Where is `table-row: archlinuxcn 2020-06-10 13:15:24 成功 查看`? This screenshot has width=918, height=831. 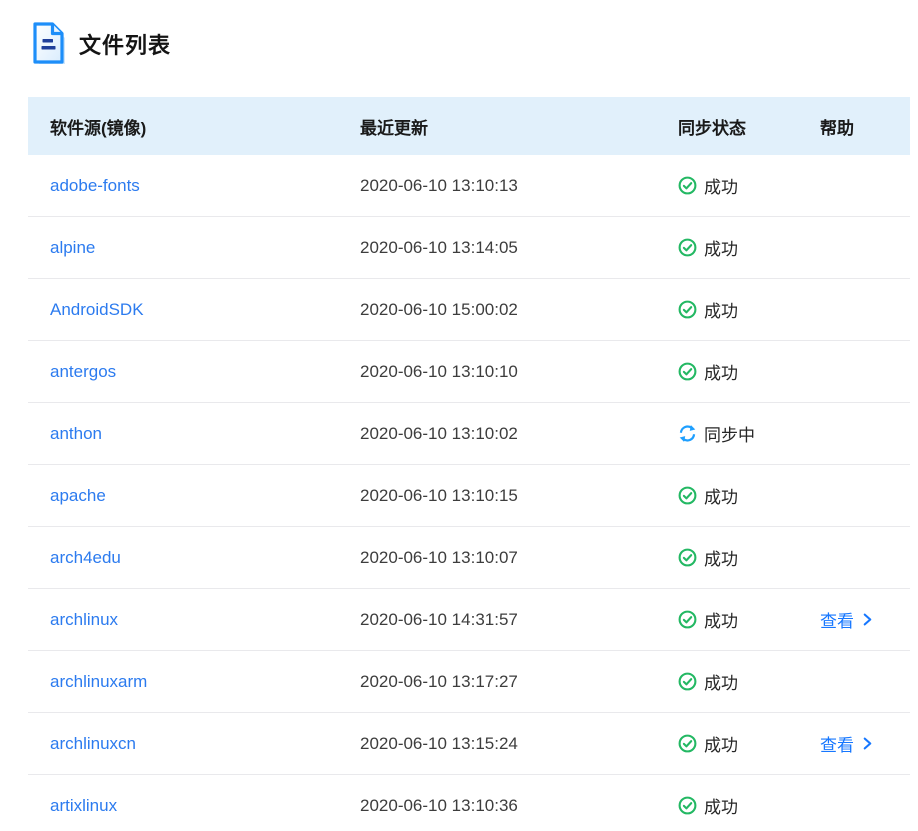 table-row: archlinuxcn 2020-06-10 13:15:24 成功 查看 is located at coordinates (469, 744).